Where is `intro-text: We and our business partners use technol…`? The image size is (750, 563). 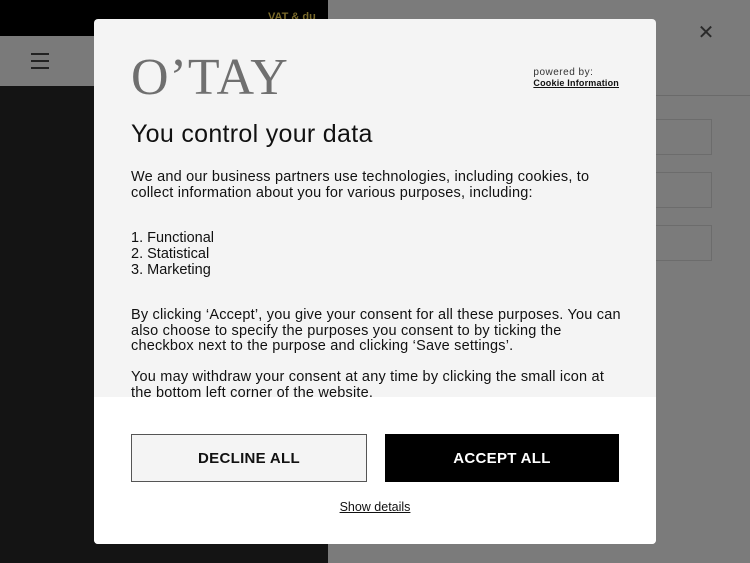
intro-text: We and our business partners use technol… is located at coordinates (360, 185).